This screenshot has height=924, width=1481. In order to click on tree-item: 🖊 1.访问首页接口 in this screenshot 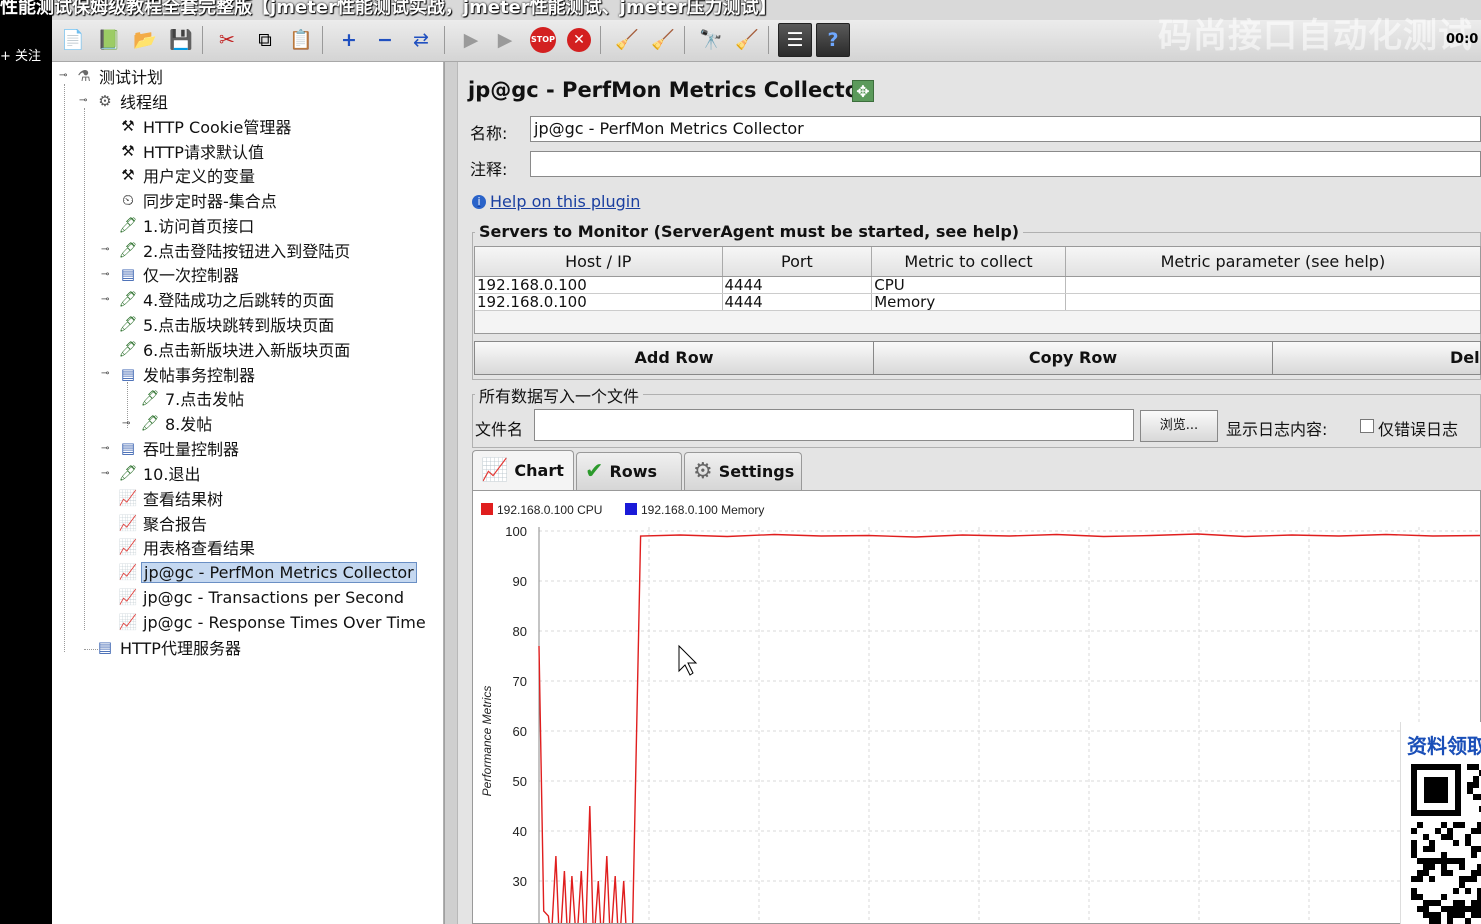, I will do `click(187, 225)`.